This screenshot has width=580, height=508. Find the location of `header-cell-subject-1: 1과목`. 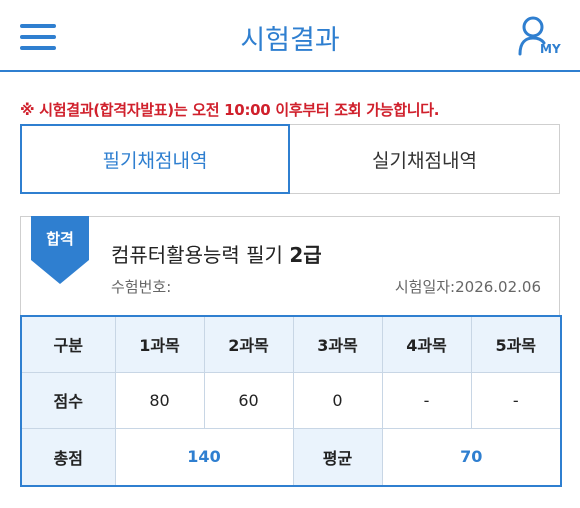

header-cell-subject-1: 1과목 is located at coordinates (159, 344).